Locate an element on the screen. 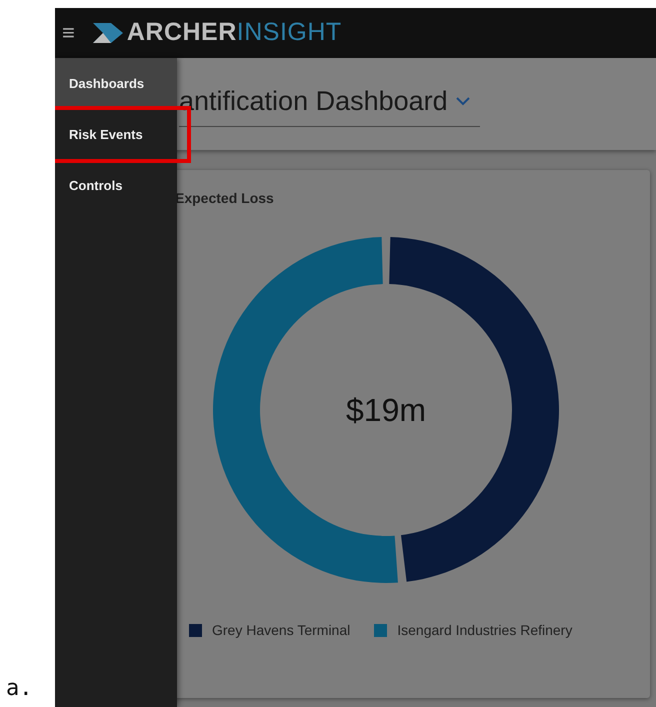 This screenshot has width=656, height=707. figure-label: a. is located at coordinates (19, 689).